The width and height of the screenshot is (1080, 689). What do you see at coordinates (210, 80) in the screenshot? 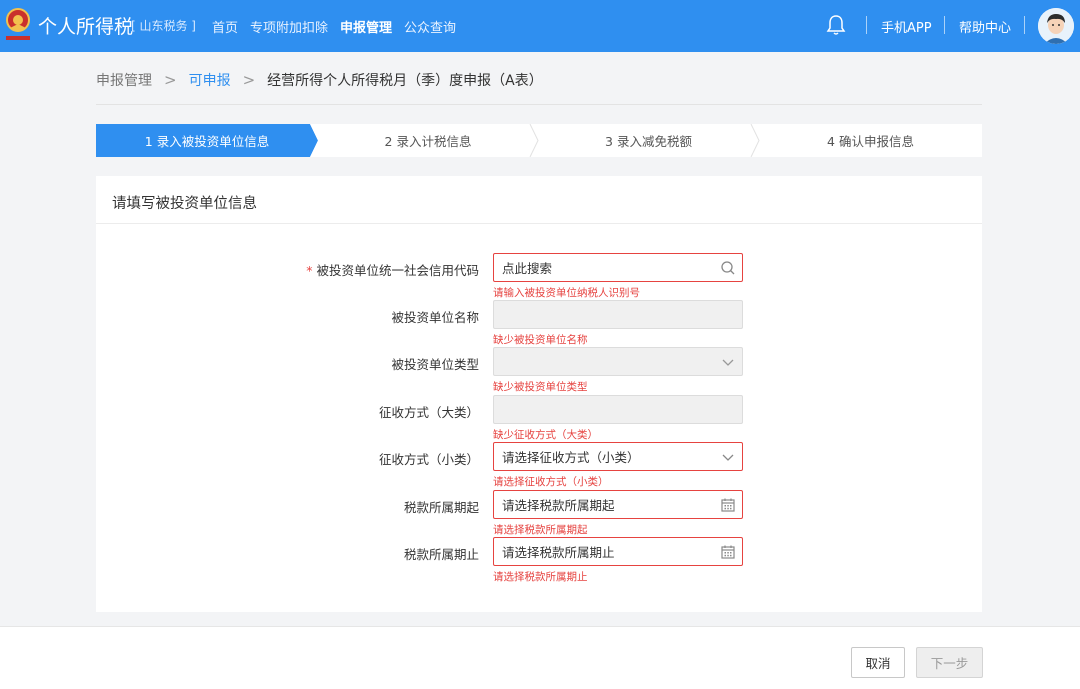
I see `breadcrumb-declarable: 可申报` at bounding box center [210, 80].